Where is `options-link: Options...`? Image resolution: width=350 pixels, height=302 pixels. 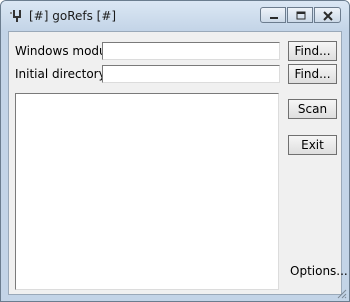
options-link: Options... is located at coordinates (319, 271).